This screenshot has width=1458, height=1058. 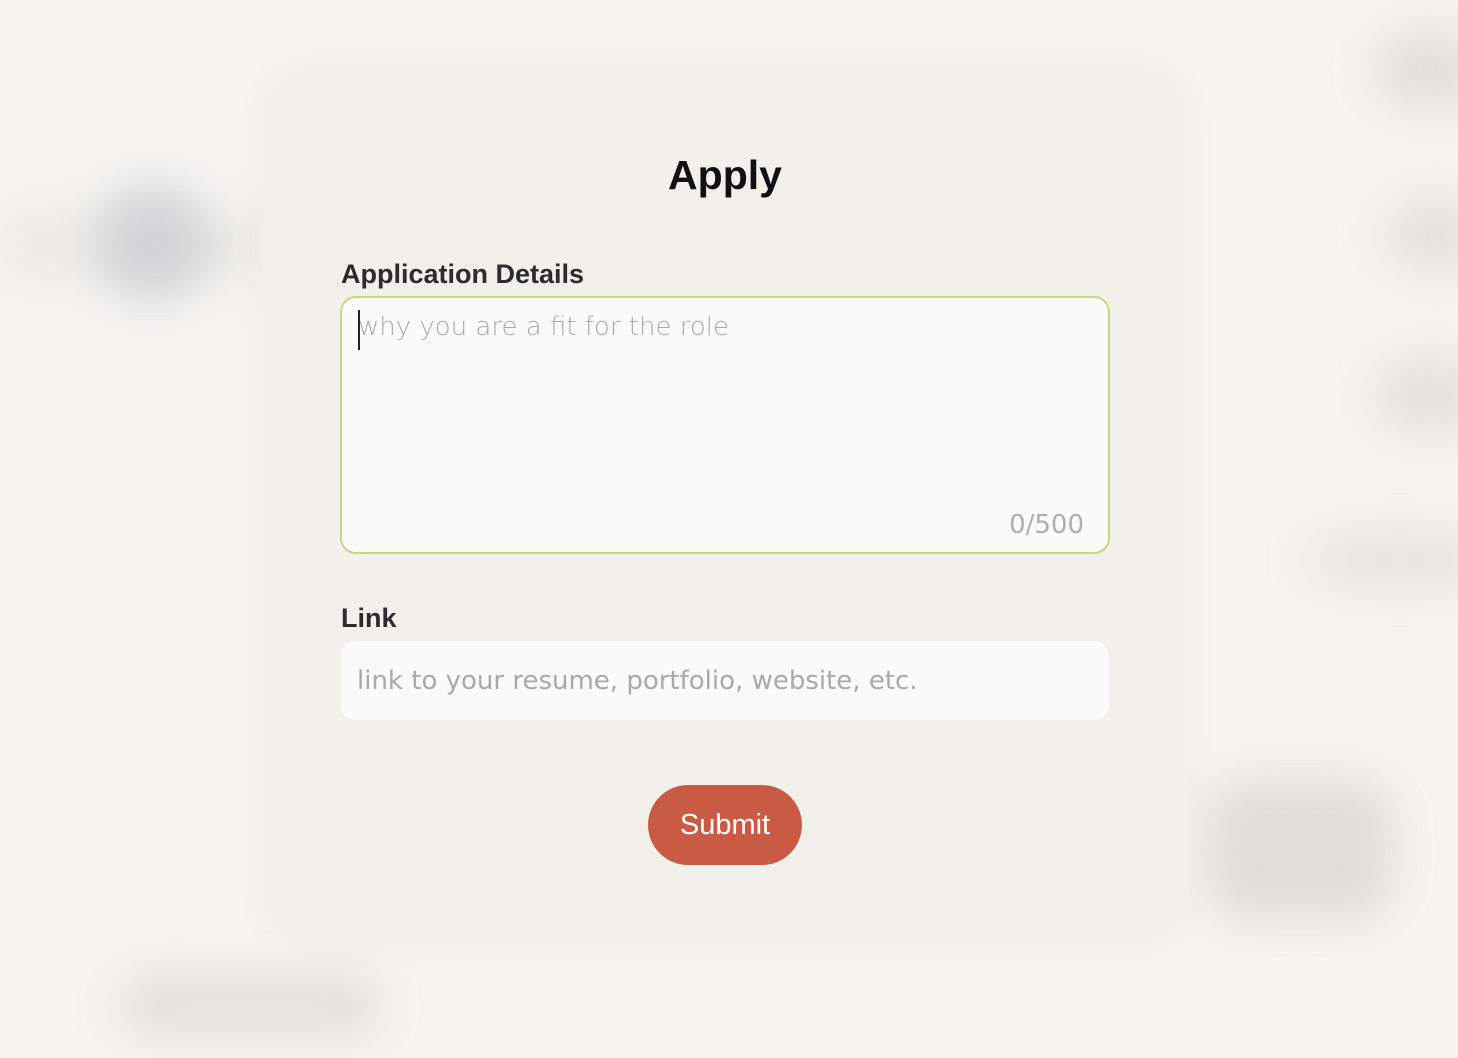 What do you see at coordinates (725, 825) in the screenshot?
I see `submit-button: Submit` at bounding box center [725, 825].